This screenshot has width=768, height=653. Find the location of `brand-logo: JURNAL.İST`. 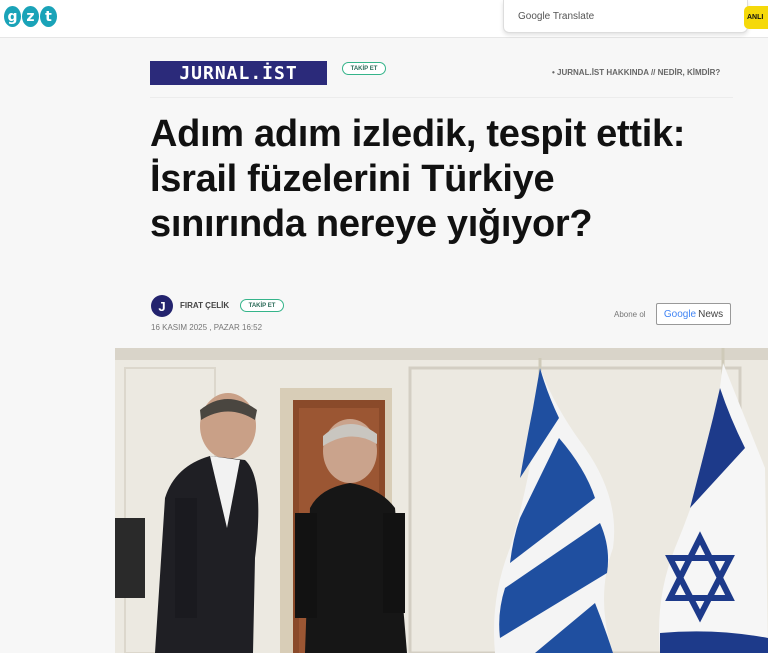

brand-logo: JURNAL.İST is located at coordinates (238, 73).